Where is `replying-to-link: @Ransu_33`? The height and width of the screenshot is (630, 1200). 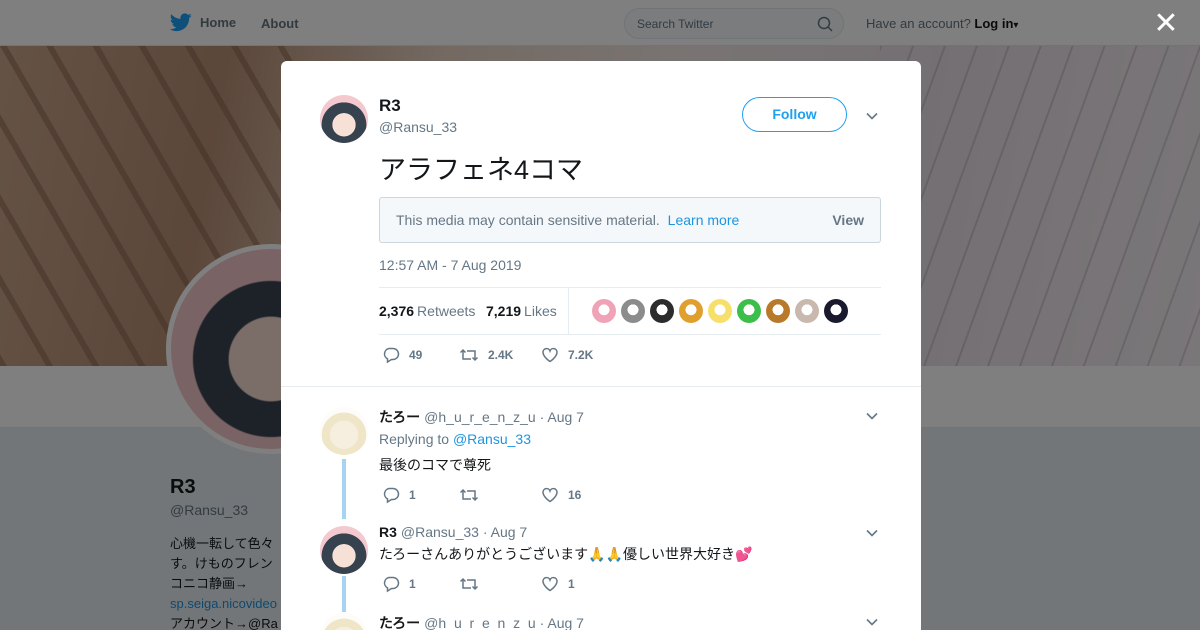 replying-to-link: @Ransu_33 is located at coordinates (492, 439).